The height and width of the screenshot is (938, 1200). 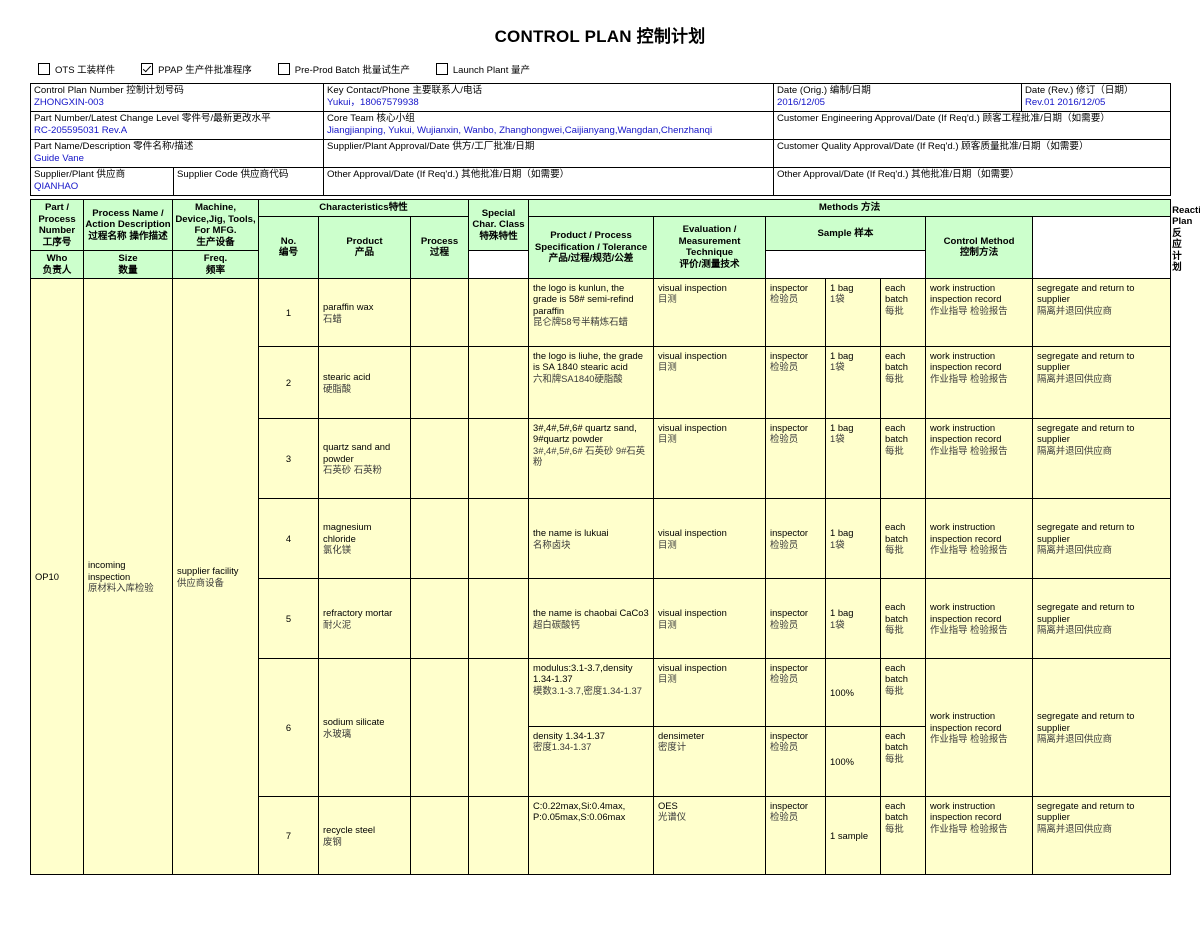 What do you see at coordinates (591, 761) in the screenshot?
I see `cell-spec: density 1.34-1.37 密度1.34-1.37` at bounding box center [591, 761].